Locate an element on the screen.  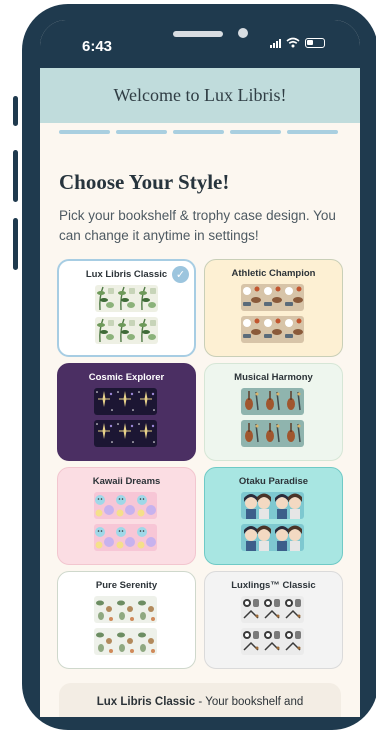
camera-dot is located at coordinates (243, 33).